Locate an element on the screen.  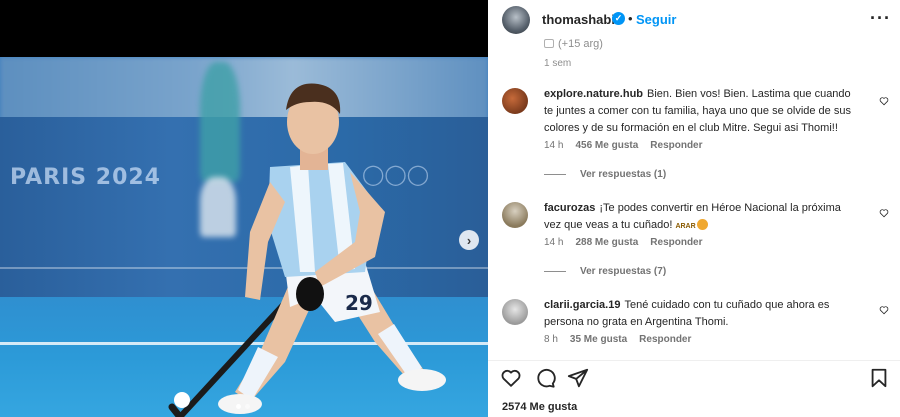
svg-text: 29 is located at coordinates (359, 303).